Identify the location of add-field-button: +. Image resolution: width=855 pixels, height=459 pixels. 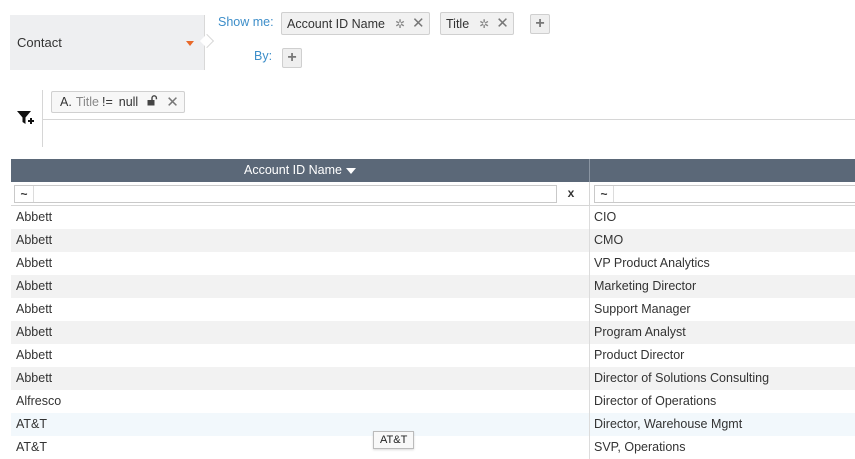
(540, 24).